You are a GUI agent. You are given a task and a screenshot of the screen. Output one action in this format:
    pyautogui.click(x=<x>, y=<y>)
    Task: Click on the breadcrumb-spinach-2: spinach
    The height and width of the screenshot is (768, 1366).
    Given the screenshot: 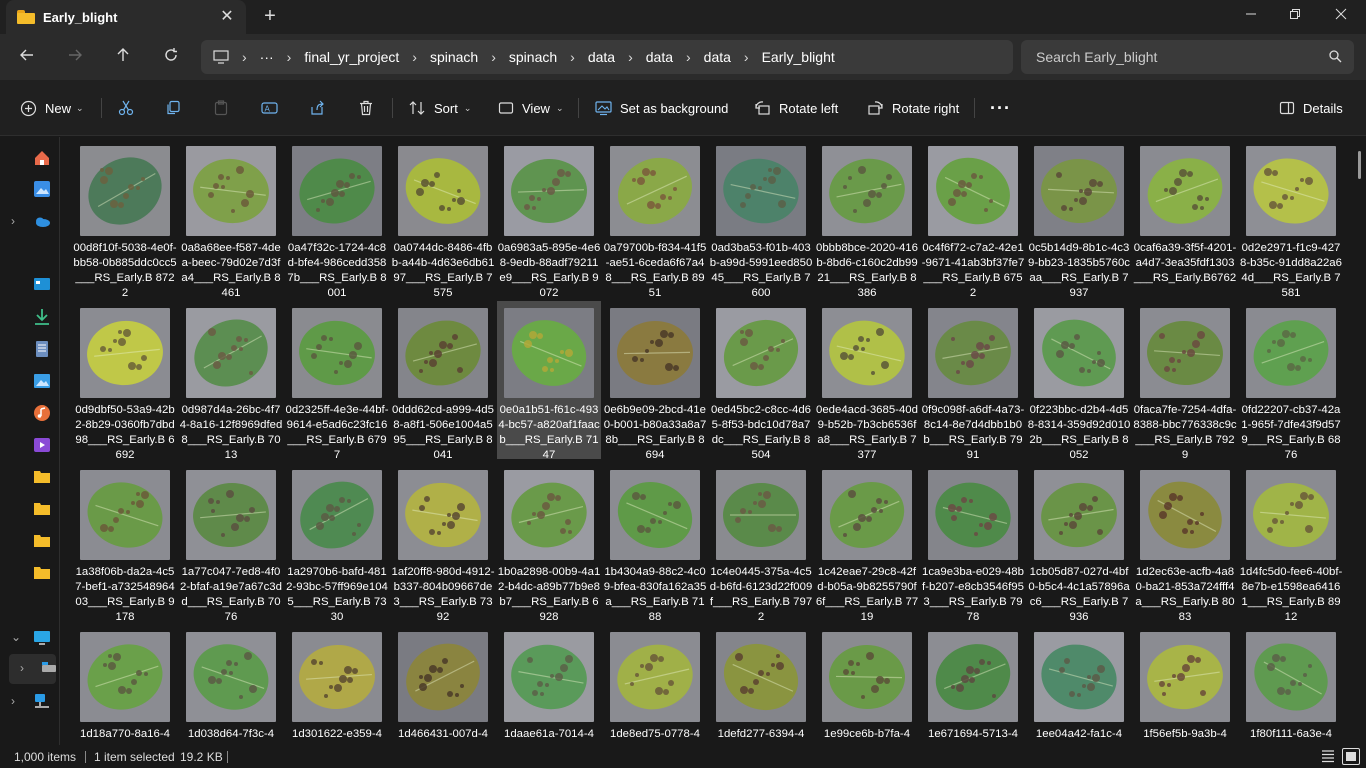 What is the action you would take?
    pyautogui.click(x=533, y=57)
    